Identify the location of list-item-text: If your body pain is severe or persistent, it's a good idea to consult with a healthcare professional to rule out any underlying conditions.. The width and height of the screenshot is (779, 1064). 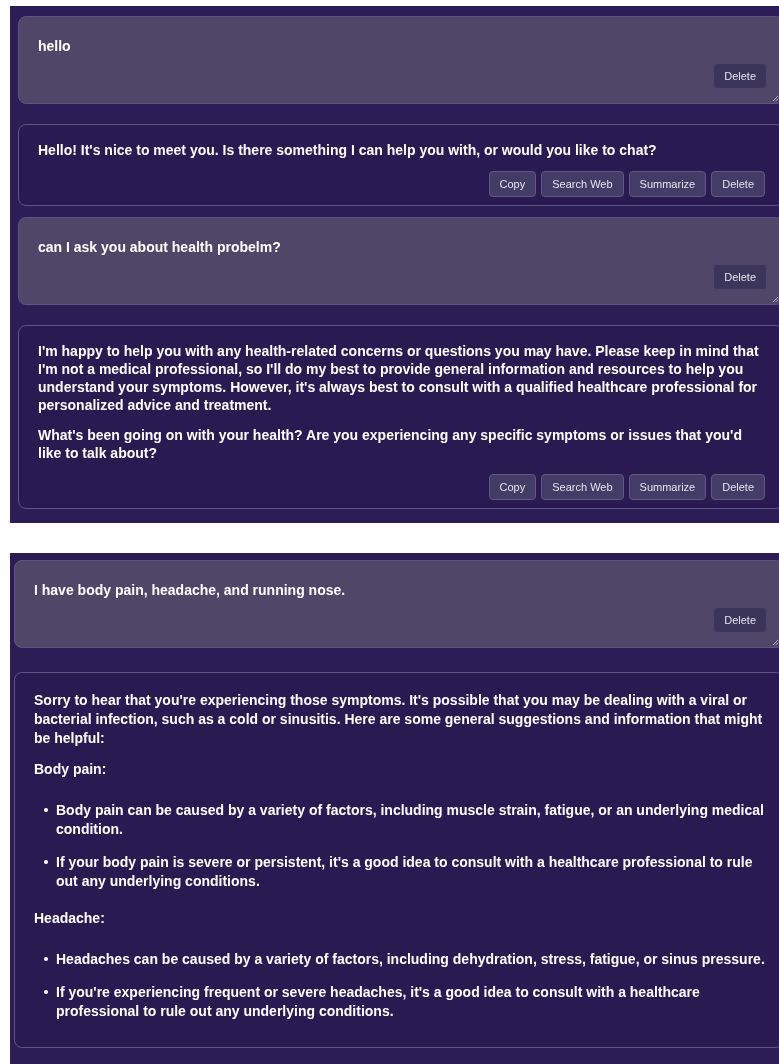
(405, 872).